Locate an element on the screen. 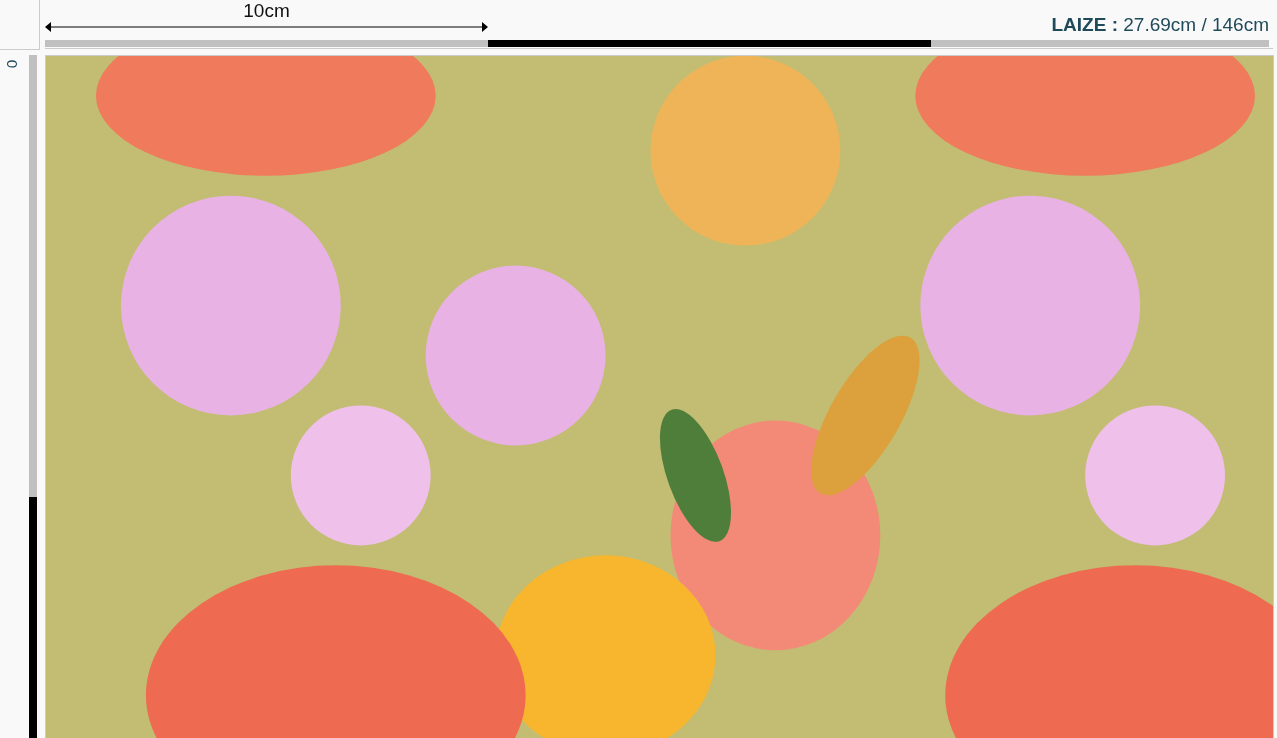 The width and height of the screenshot is (1277, 738). ruler-label: 0 is located at coordinates (12, 64).